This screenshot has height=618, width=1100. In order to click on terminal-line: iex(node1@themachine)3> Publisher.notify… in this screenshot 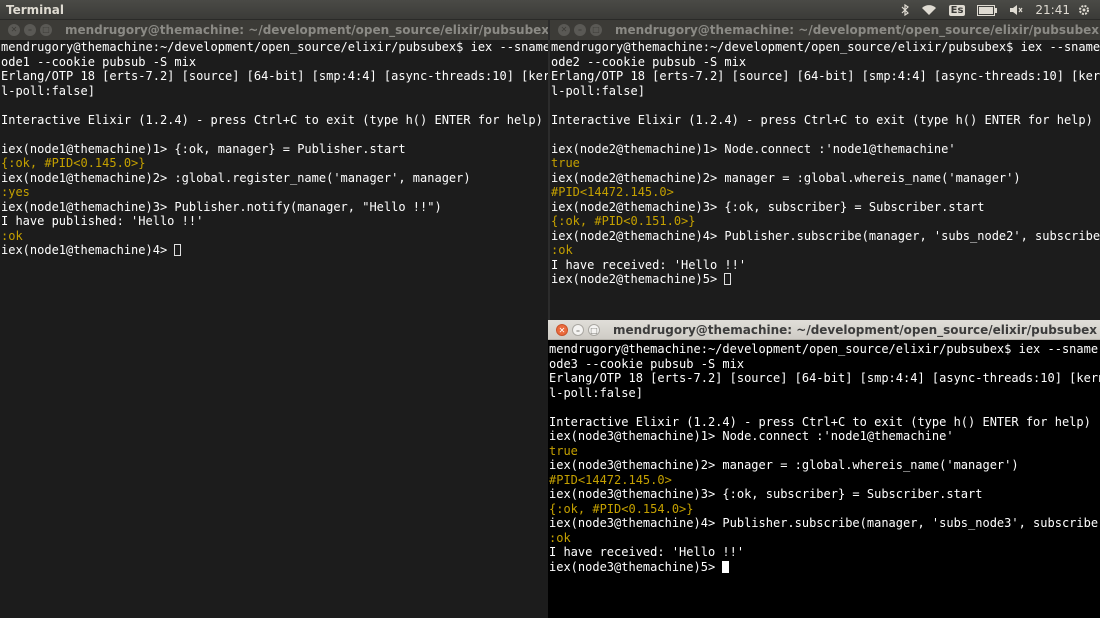, I will do `click(221, 206)`.